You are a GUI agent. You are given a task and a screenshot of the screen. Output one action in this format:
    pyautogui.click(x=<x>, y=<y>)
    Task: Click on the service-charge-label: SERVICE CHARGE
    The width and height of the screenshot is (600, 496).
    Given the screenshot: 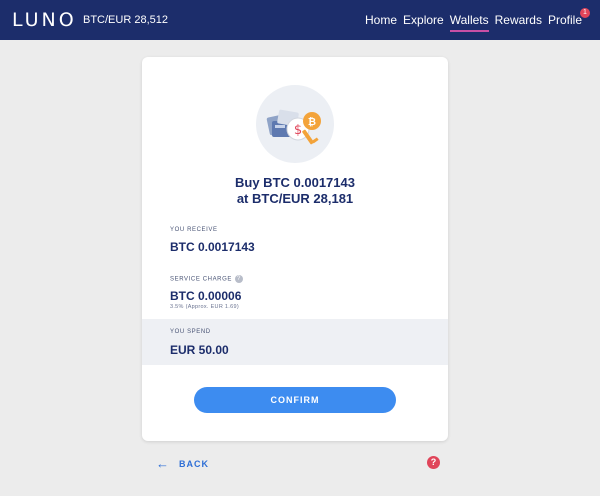 What is the action you would take?
    pyautogui.click(x=201, y=279)
    